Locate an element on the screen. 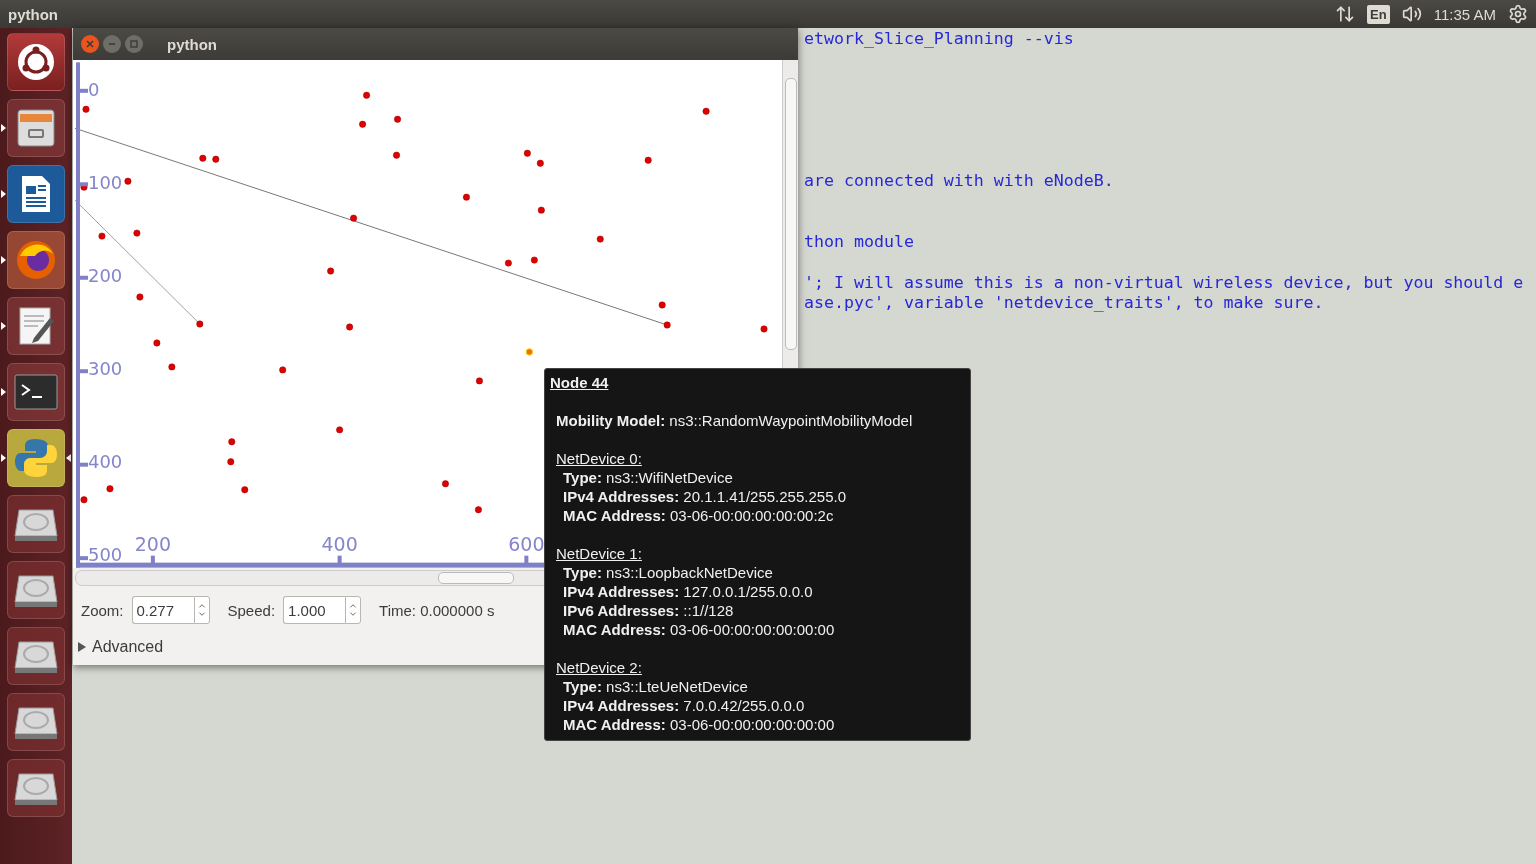  terminal-output-line: '; I will assume this is a non-virtual wireless device, but you should e is located at coordinates (1164, 282).